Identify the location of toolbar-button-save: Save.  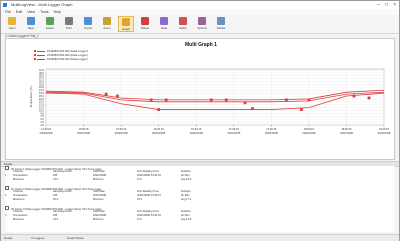
(31, 24).